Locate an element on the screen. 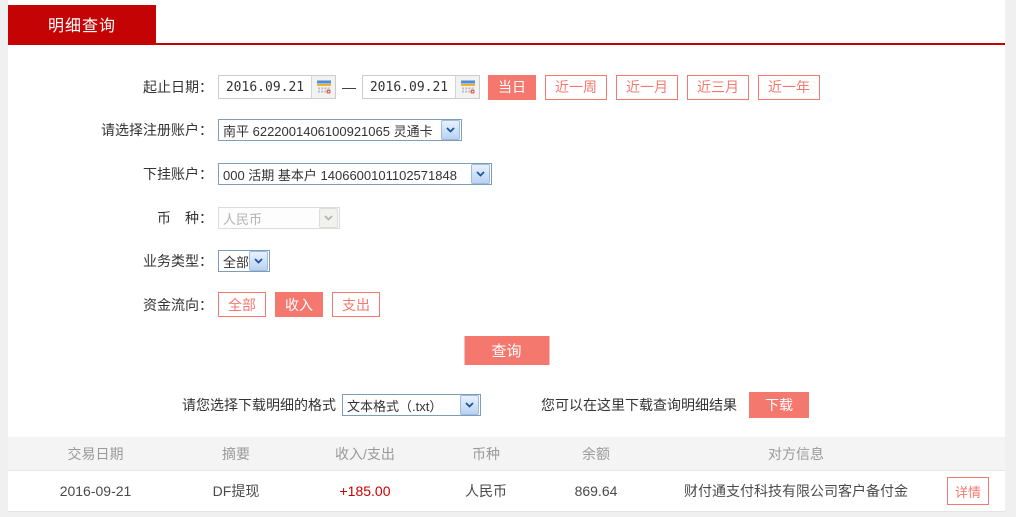 The width and height of the screenshot is (1016, 517). cell-counterparty: 财付通支付科技有限公司客户备付金 is located at coordinates (796, 491).